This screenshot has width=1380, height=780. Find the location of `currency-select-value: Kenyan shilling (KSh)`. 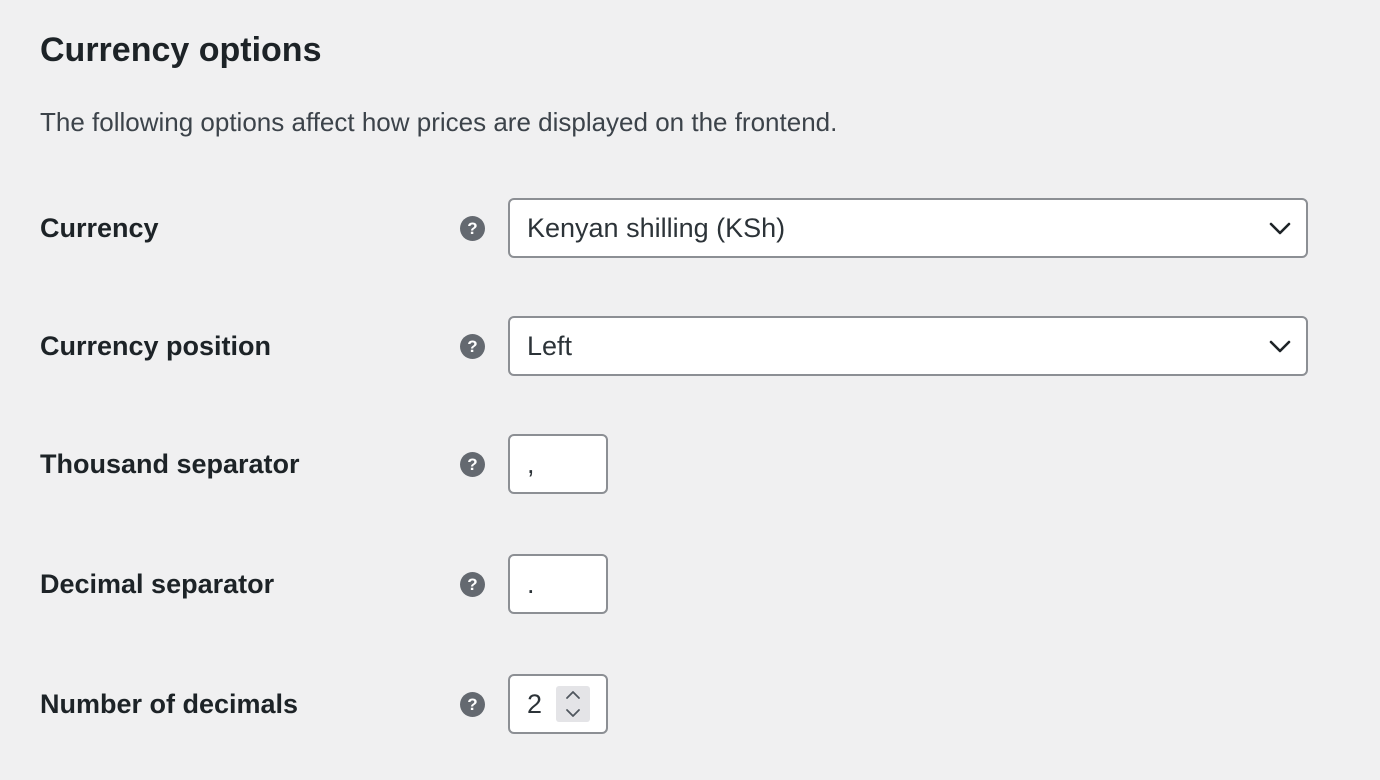

currency-select-value: Kenyan shilling (KSh) is located at coordinates (656, 228).